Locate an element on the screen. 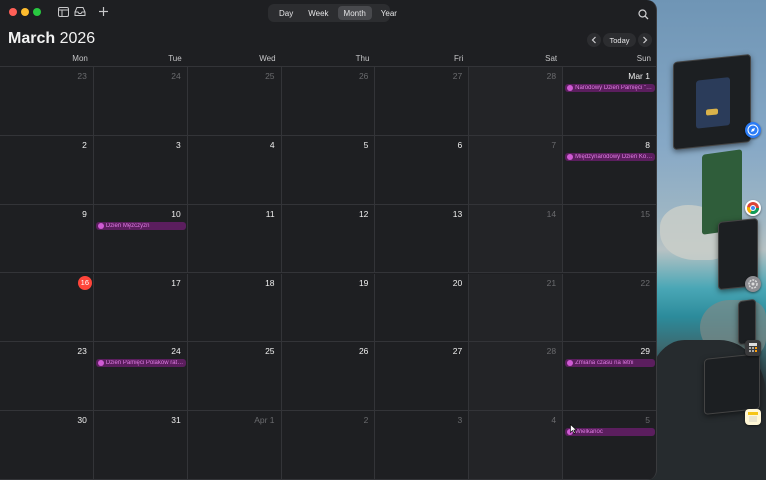 The height and width of the screenshot is (480, 766). day-number: Mar 1 is located at coordinates (639, 76).